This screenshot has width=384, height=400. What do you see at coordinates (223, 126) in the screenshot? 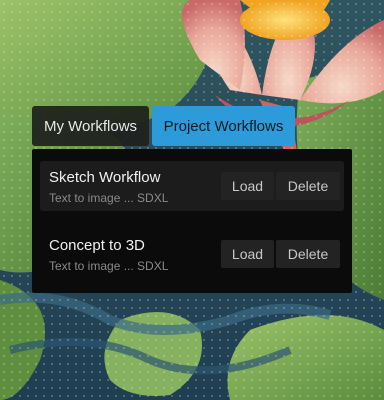
I see `tab-project-workflows: Project Workflows` at bounding box center [223, 126].